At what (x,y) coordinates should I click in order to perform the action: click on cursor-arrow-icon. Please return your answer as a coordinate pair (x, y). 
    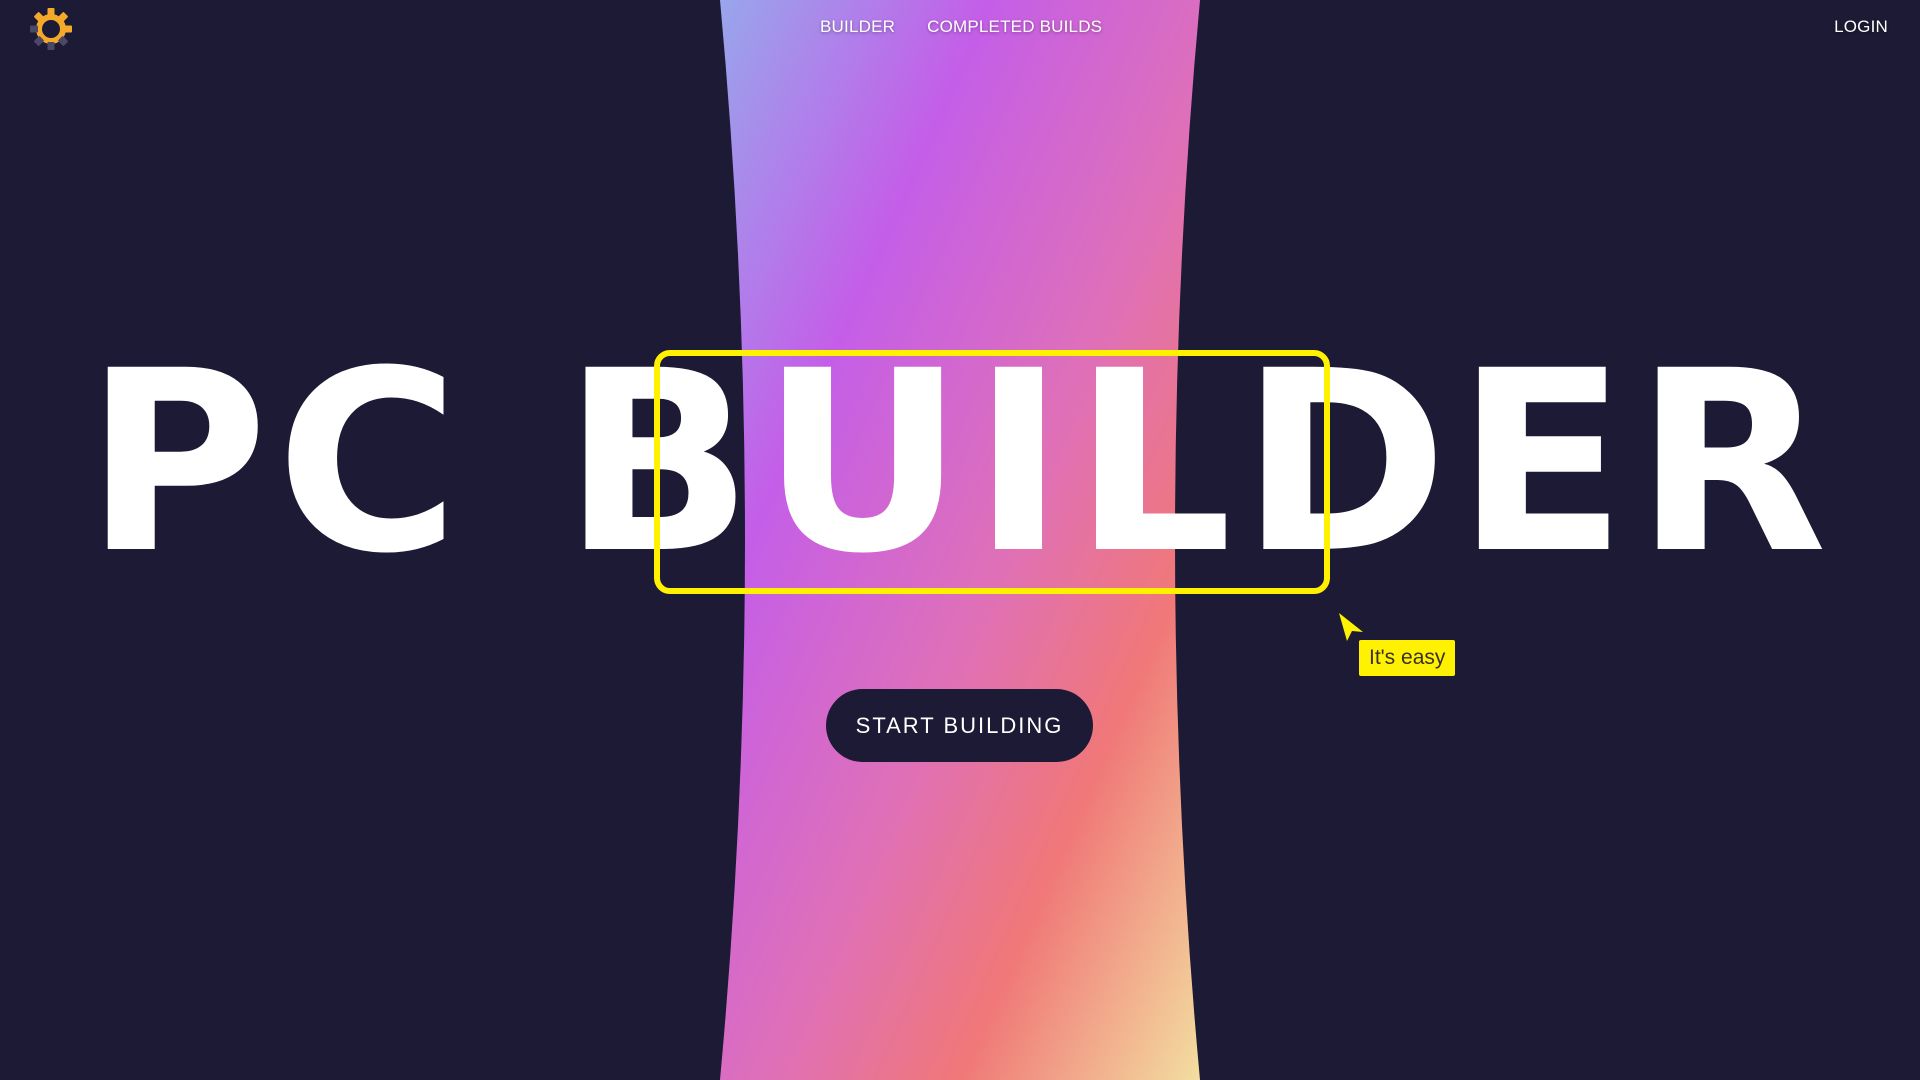
    Looking at the image, I should click on (1351, 627).